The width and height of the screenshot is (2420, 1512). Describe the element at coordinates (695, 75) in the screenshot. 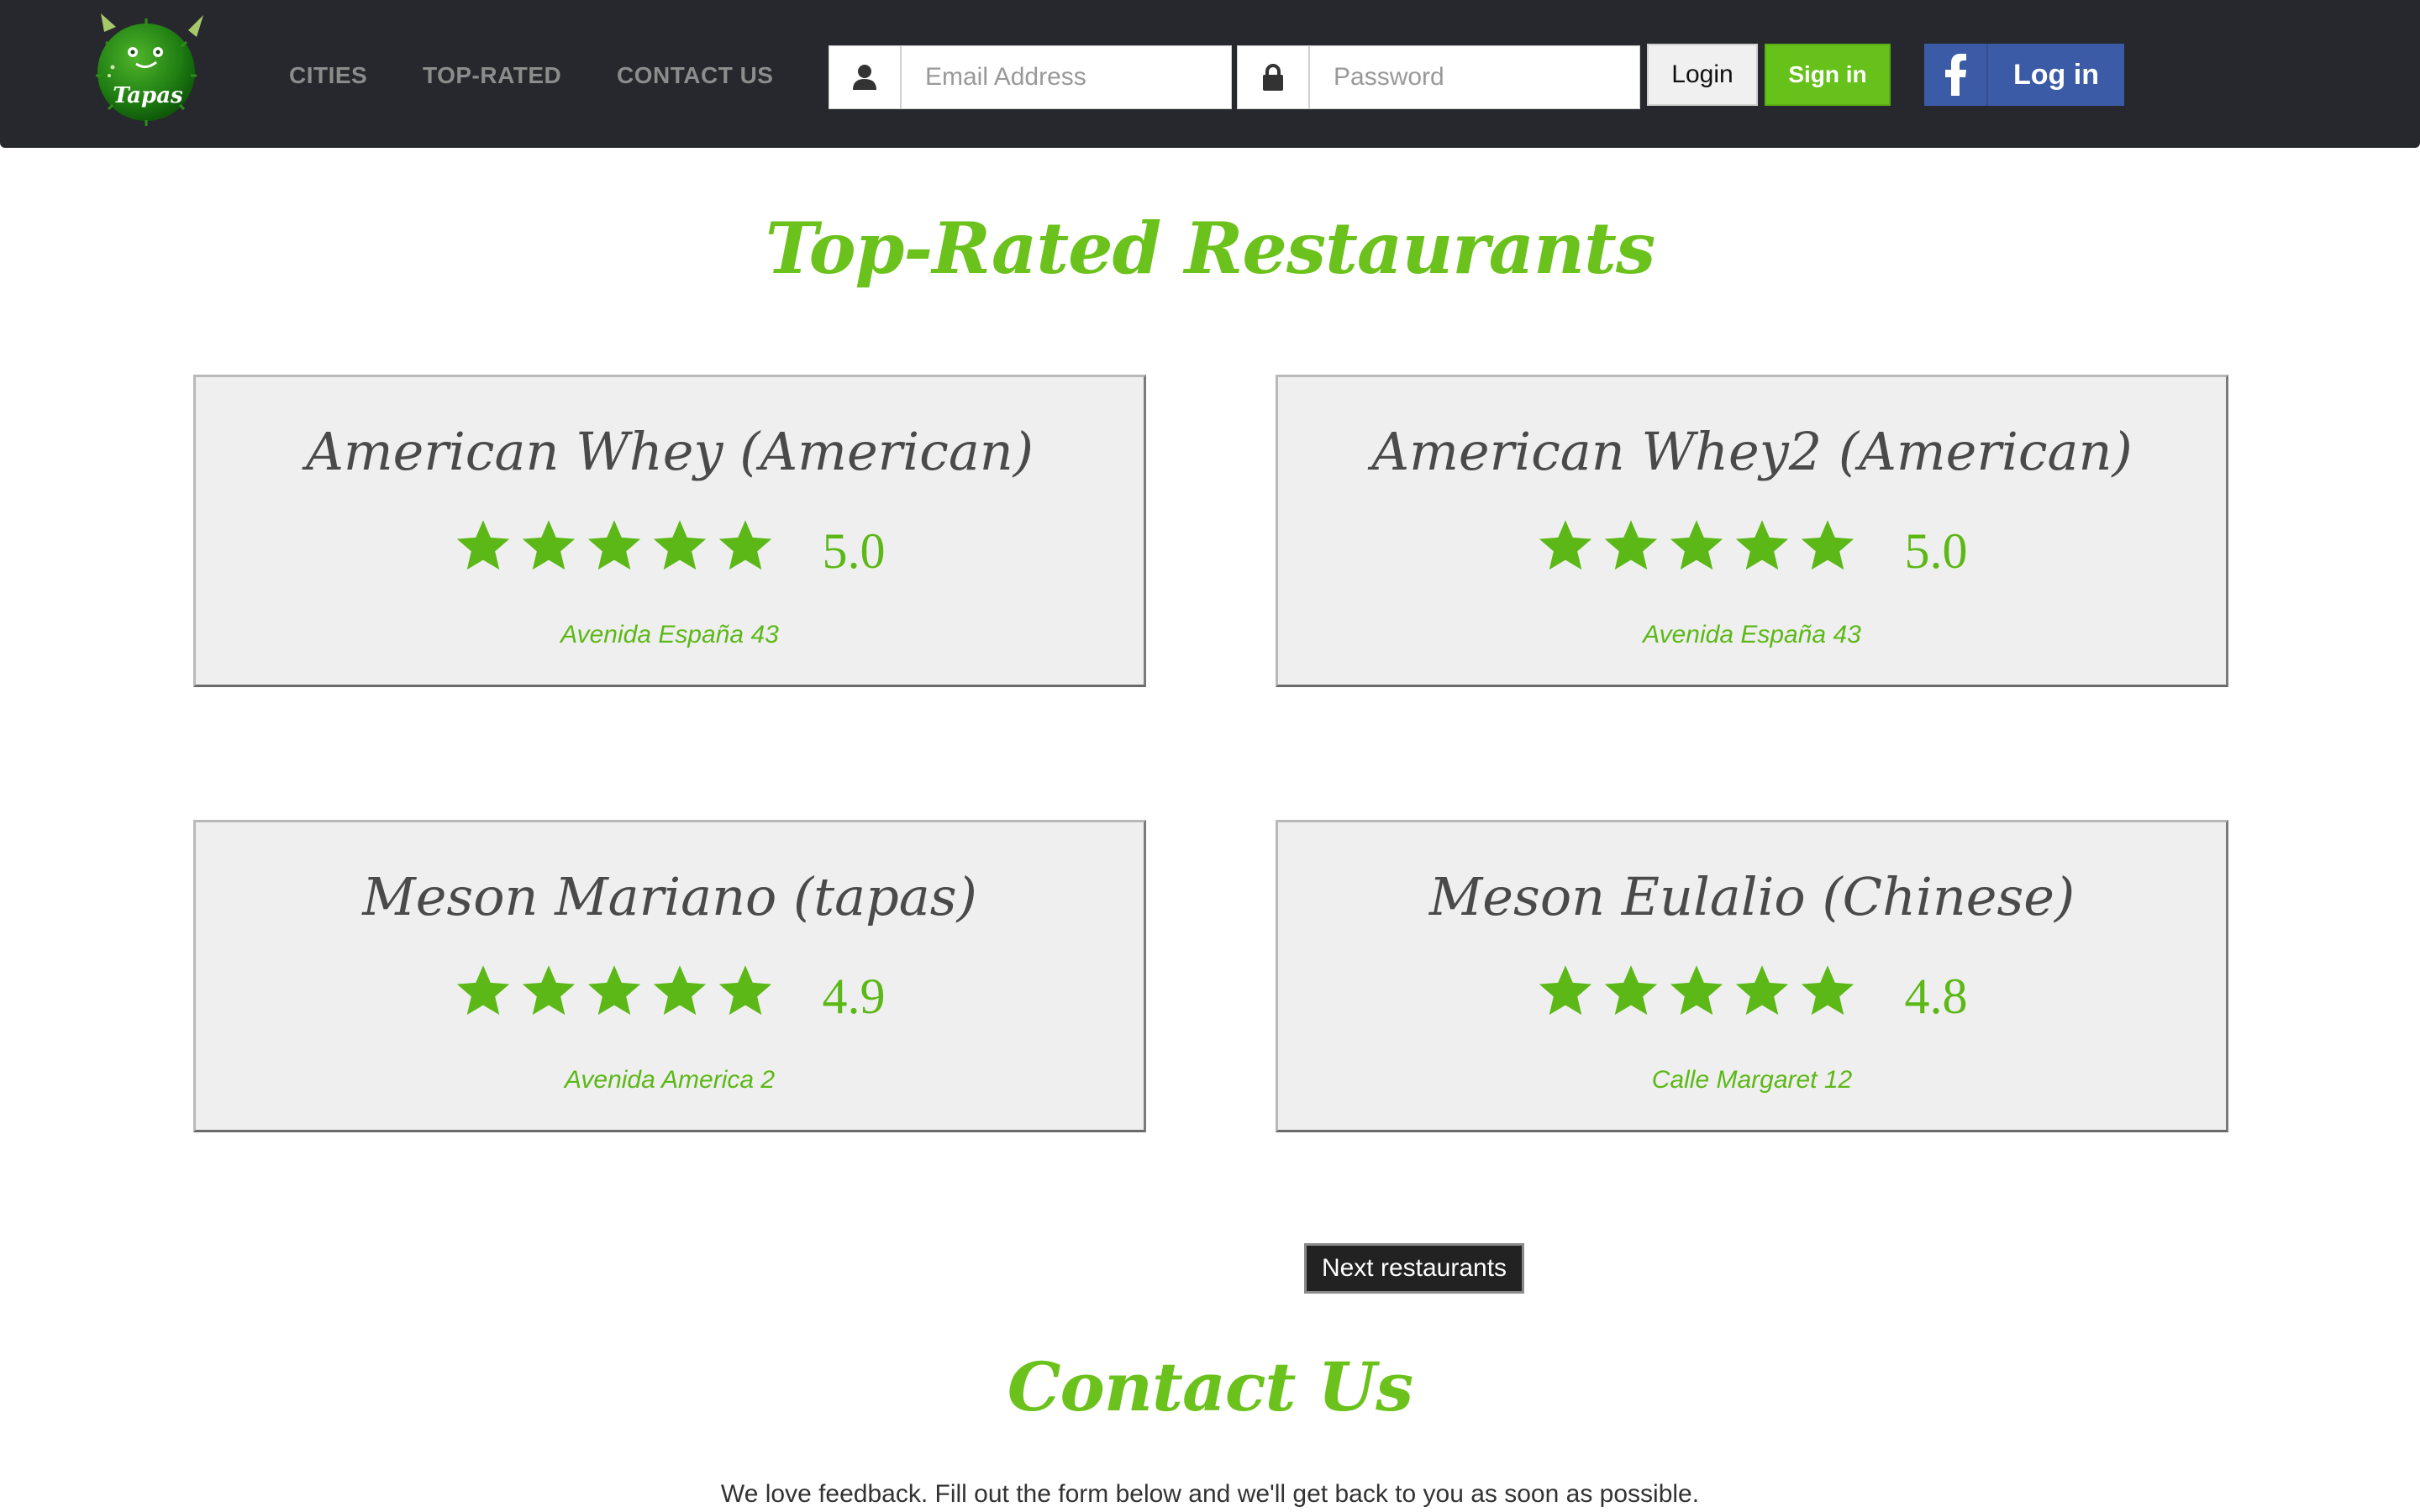

I see `nav-link-contact-us: CONTACT US` at that location.